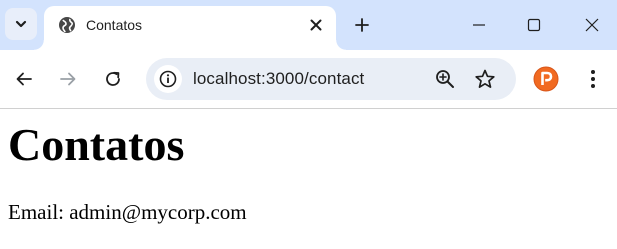 The width and height of the screenshot is (617, 249). Describe the element at coordinates (308, 108) in the screenshot. I see `toolbar-divider` at that location.